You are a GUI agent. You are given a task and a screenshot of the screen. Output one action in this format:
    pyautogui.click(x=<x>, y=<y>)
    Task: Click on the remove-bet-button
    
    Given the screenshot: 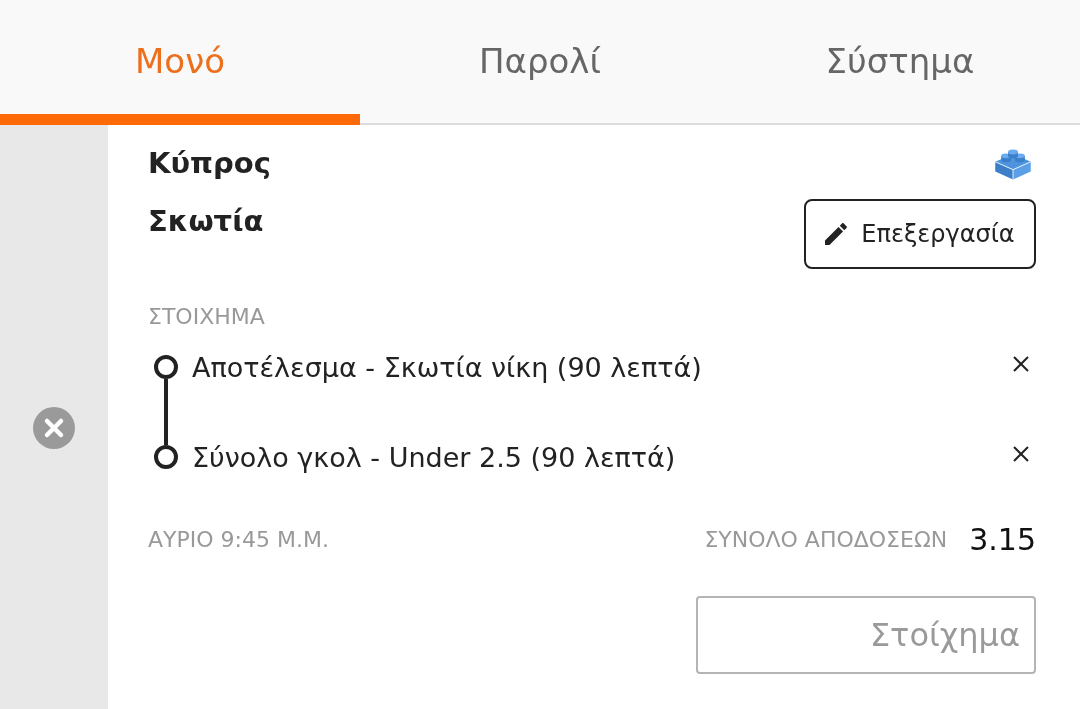 What is the action you would take?
    pyautogui.click(x=54, y=428)
    